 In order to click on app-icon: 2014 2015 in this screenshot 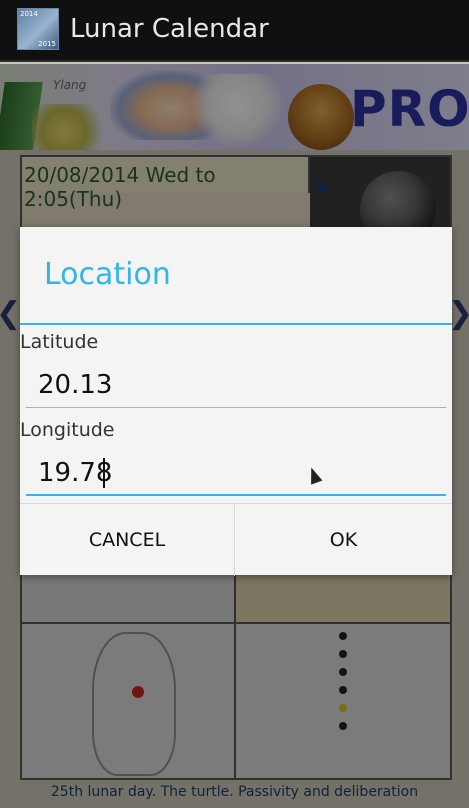, I will do `click(38, 29)`.